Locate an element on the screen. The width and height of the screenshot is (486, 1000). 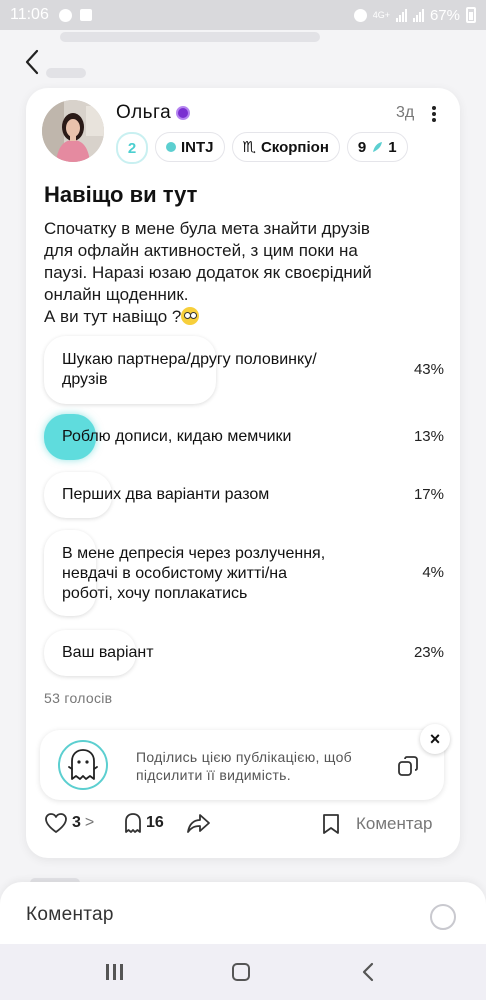
likes-chevron-icon: > is located at coordinates (89, 823).